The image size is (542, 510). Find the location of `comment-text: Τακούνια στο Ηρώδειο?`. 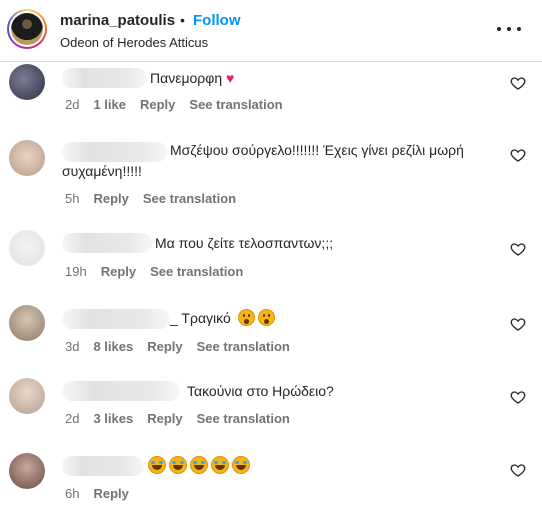

comment-text: Τακούνια στο Ηρώδειο? is located at coordinates (260, 391).